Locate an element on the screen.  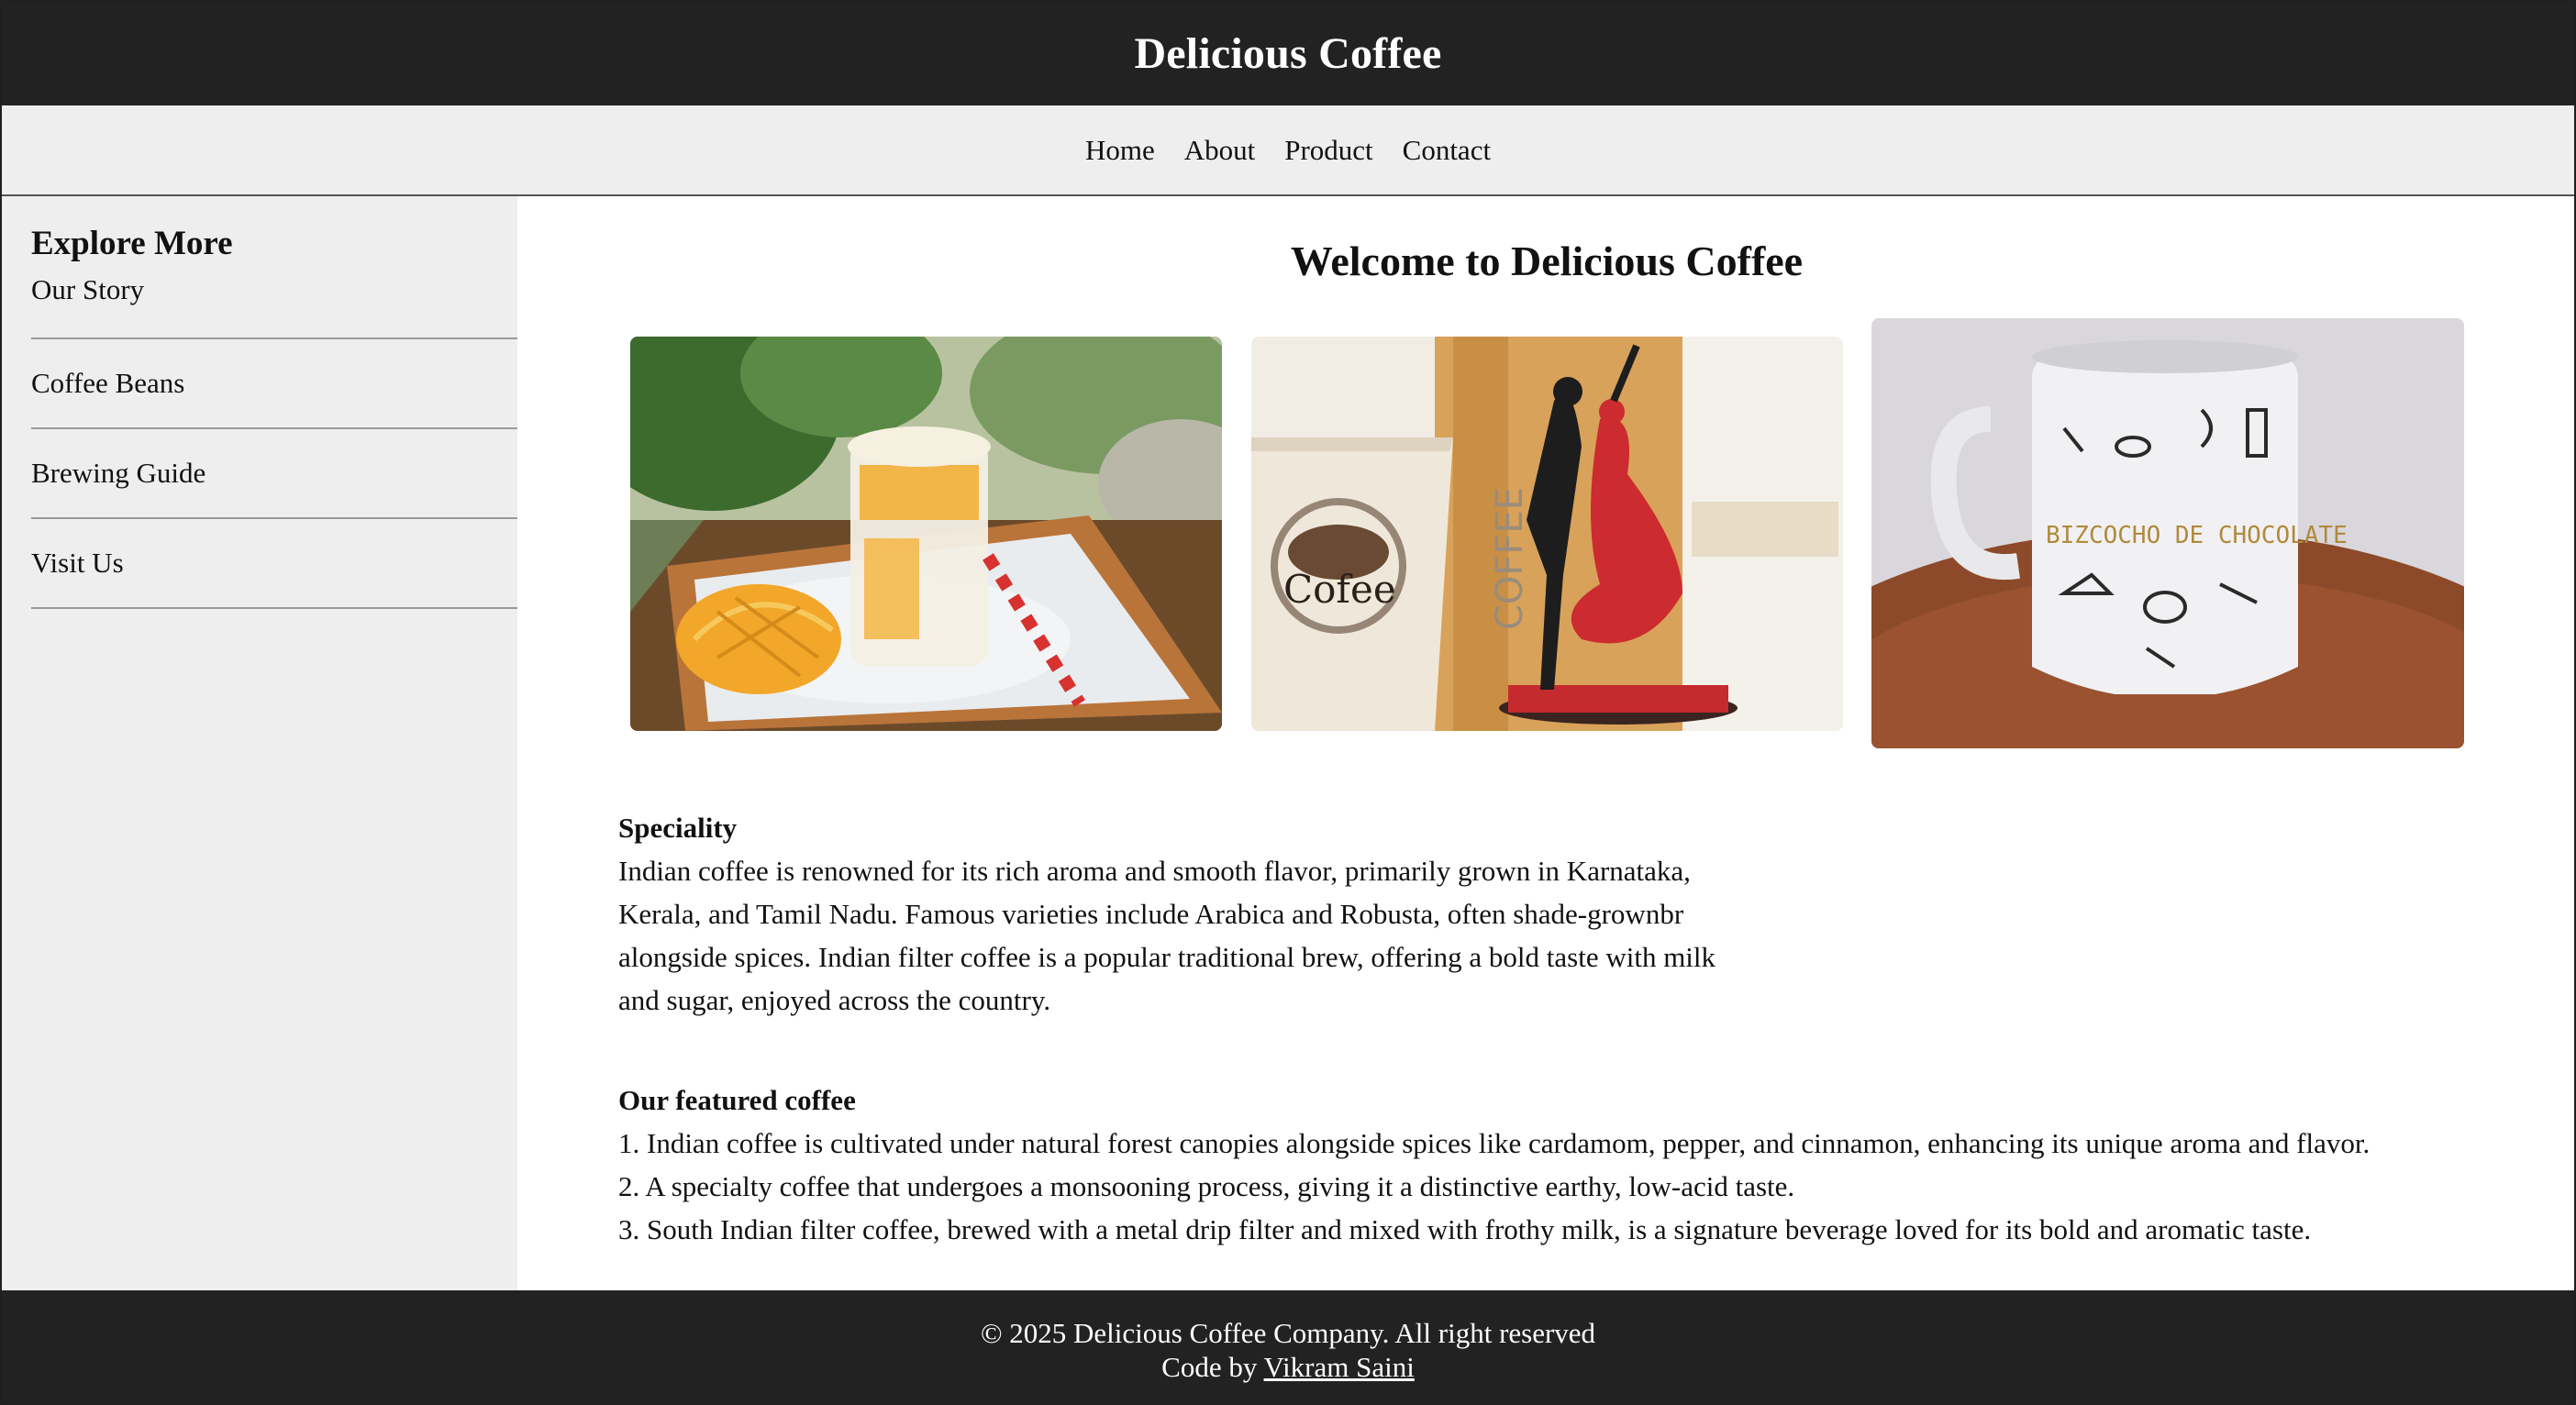
svg-text: COFFEE is located at coordinates (1510, 558).